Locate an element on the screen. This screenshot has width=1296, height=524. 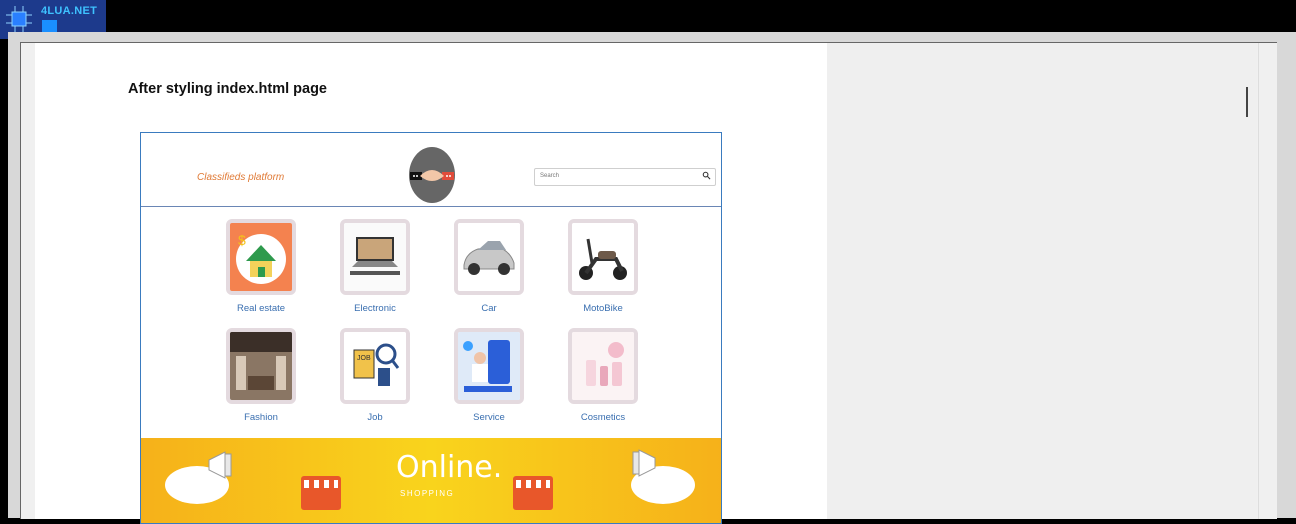
category-label: Car is located at coordinates (489, 308).